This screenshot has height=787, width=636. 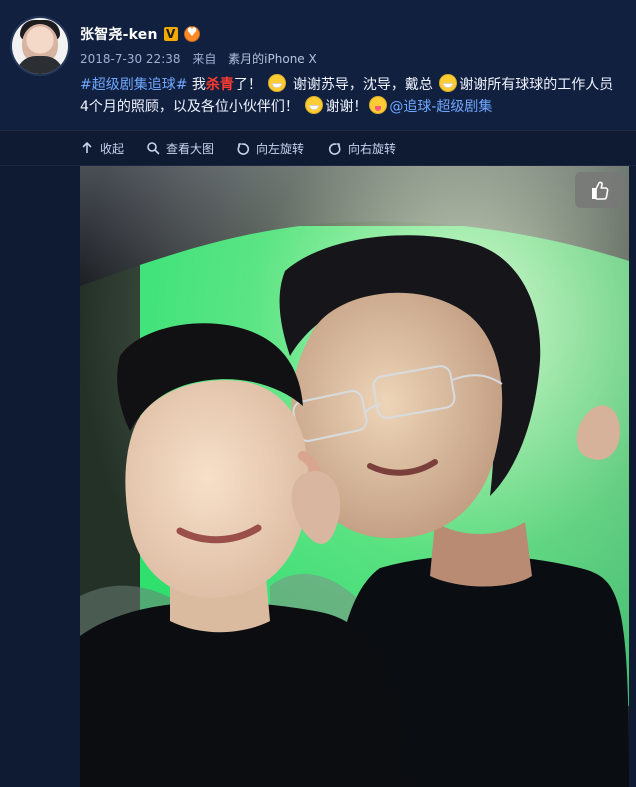 I want to click on view-large-label: 查看大图, so click(x=190, y=148).